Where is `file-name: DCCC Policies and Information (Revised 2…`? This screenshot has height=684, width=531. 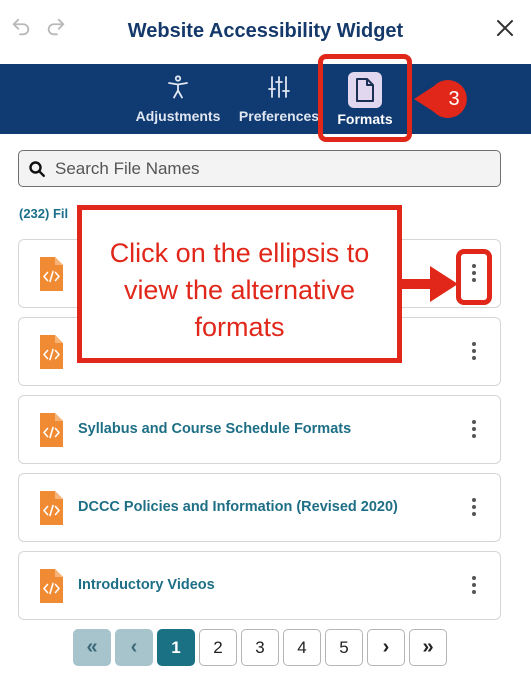
file-name: DCCC Policies and Information (Revised 2… is located at coordinates (238, 507).